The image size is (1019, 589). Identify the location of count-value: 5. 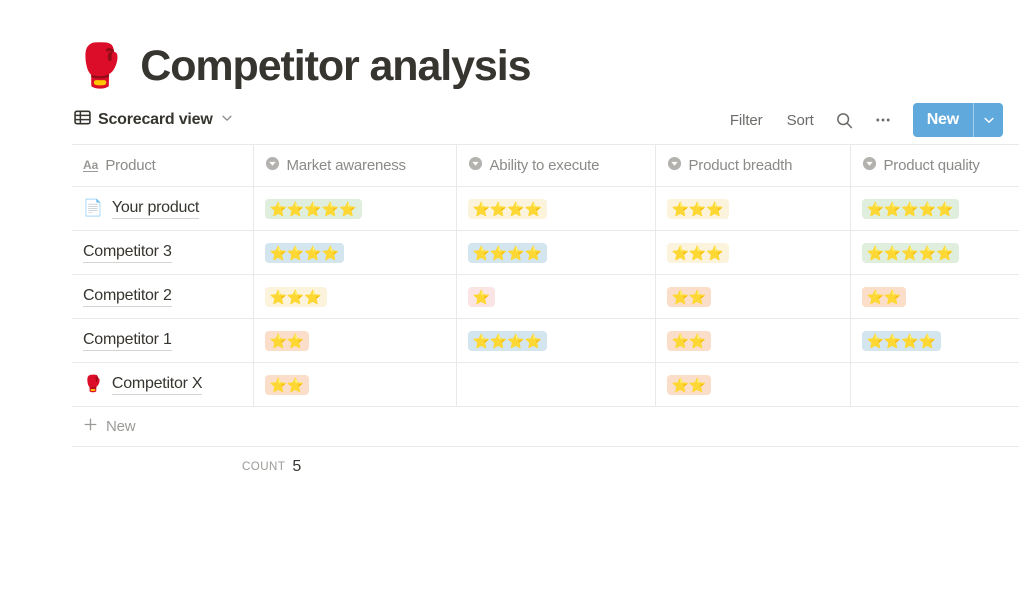
(297, 466).